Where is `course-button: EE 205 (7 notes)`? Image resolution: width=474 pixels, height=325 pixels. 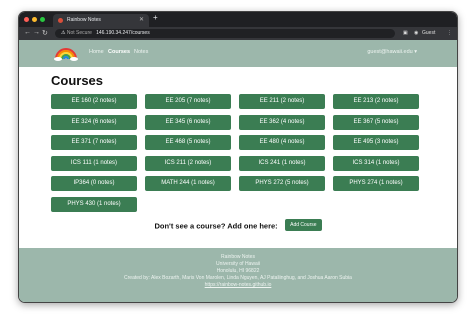
course-button: EE 205 (7 notes) is located at coordinates (188, 101).